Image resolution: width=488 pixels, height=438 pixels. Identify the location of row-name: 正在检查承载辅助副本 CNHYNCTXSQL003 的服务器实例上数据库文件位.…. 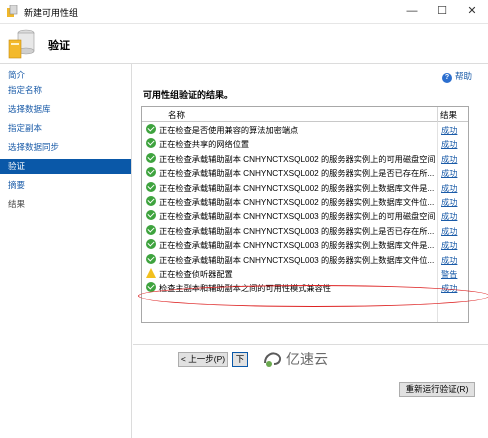
(297, 260).